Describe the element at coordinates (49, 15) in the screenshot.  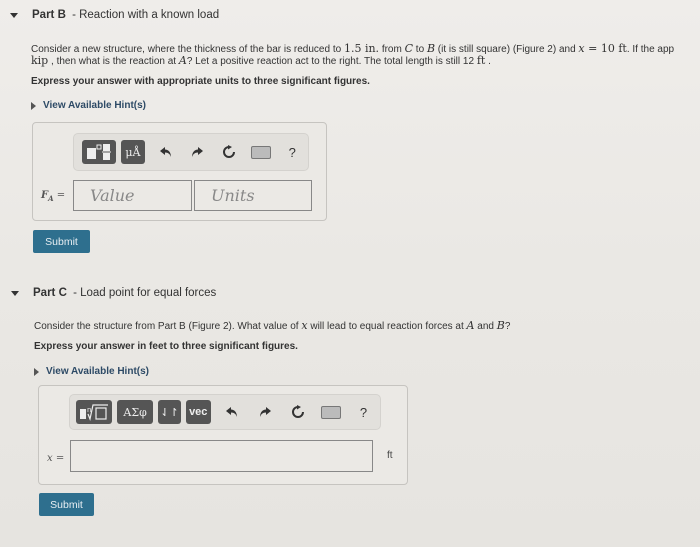
I see `part-b-label: Part B` at that location.